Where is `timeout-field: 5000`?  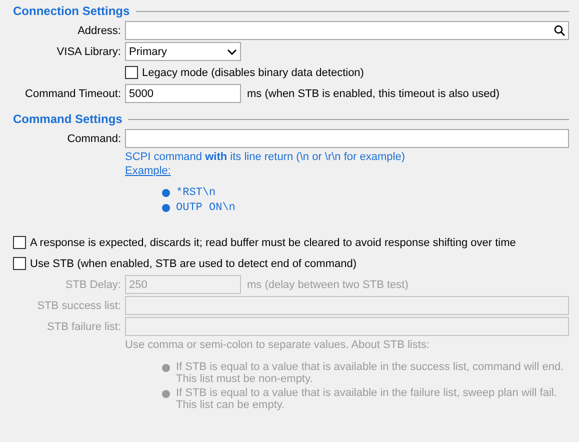
timeout-field: 5000 is located at coordinates (183, 93).